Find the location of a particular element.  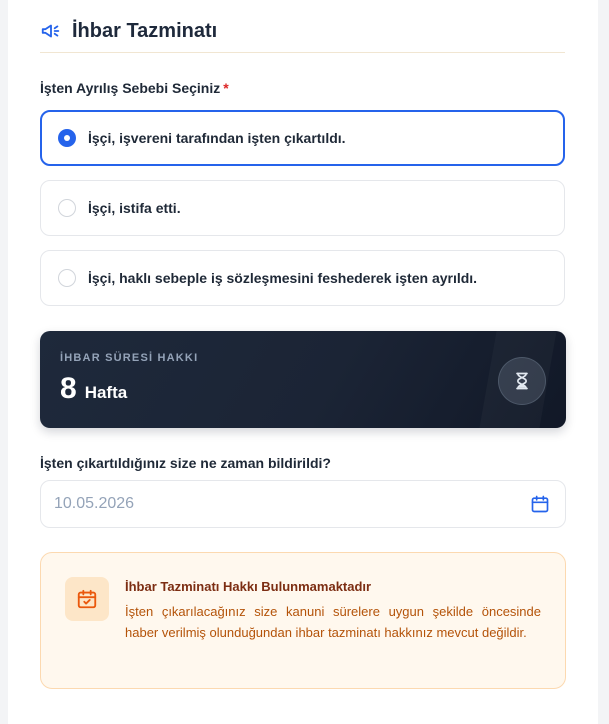

notice-period-unit: Hafta is located at coordinates (106, 392).